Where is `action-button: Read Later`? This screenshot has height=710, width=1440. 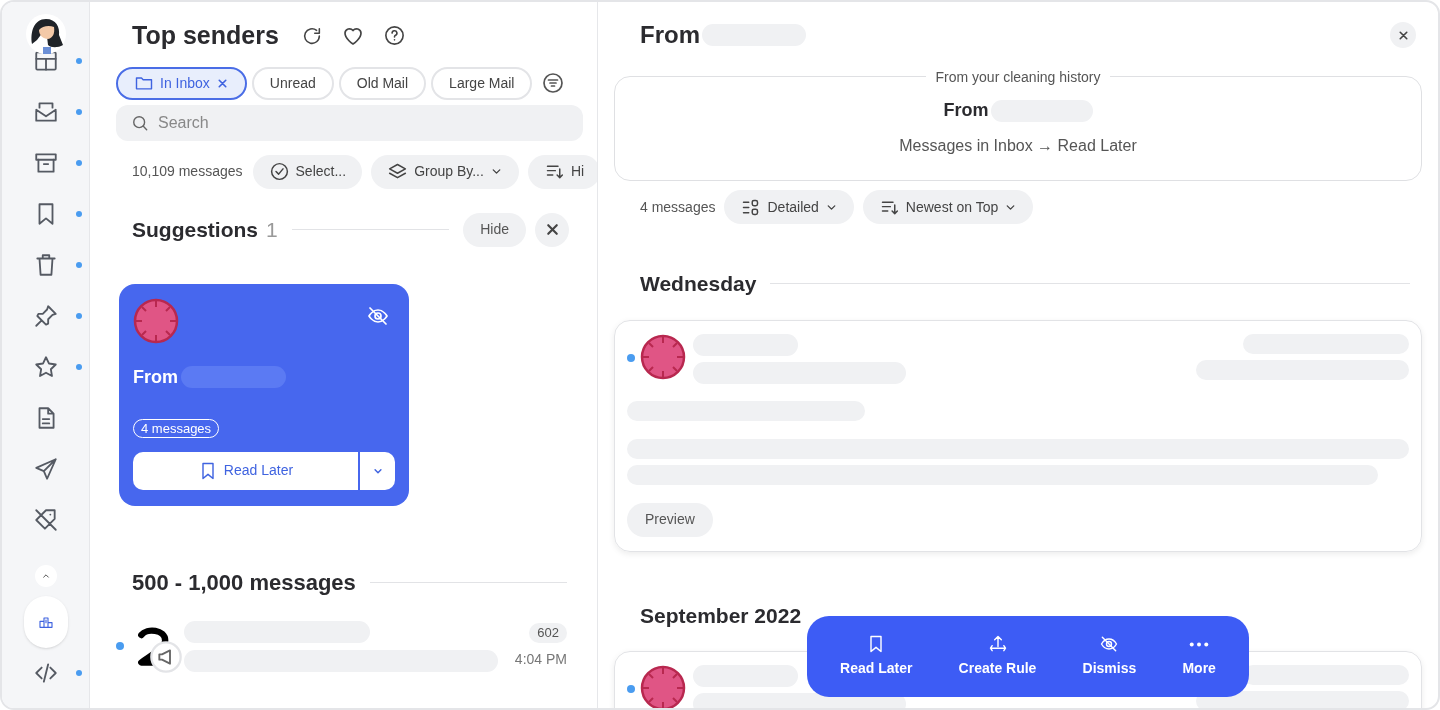 action-button: Read Later is located at coordinates (876, 656).